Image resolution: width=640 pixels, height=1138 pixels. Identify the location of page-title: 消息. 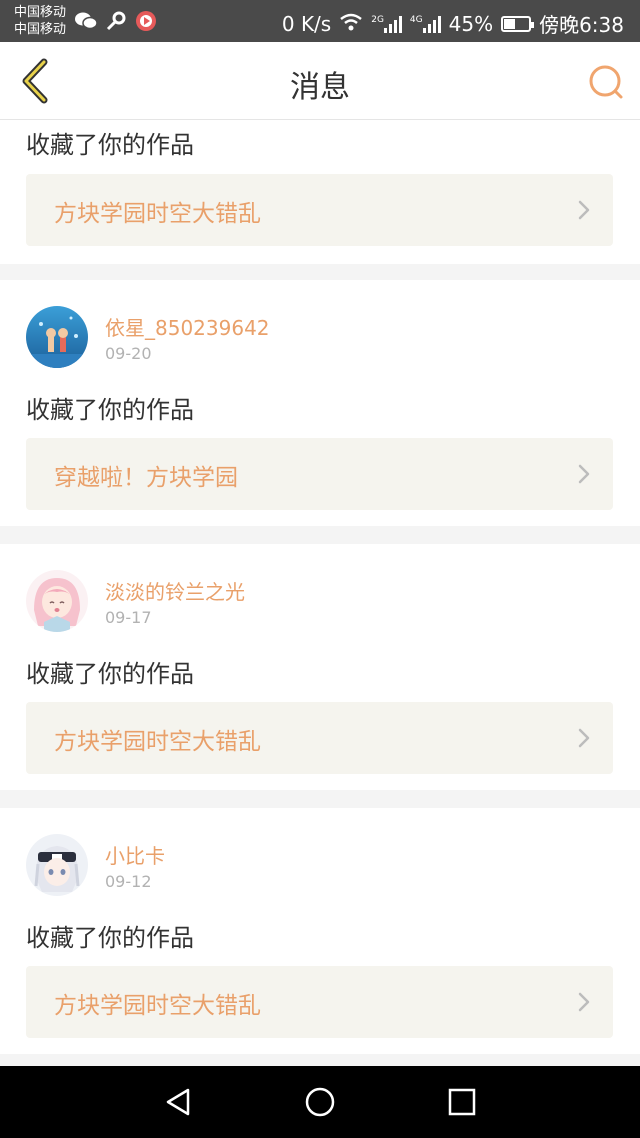
(320, 87).